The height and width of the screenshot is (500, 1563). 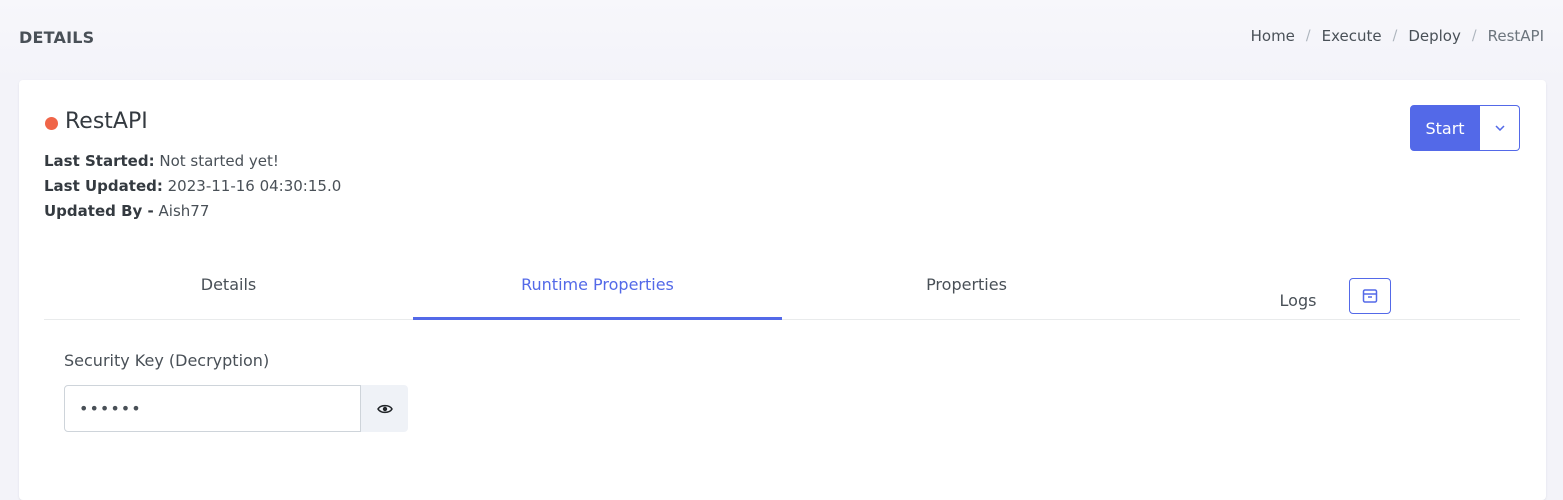 I want to click on tab-logs: Logs, so click(x=1335, y=289).